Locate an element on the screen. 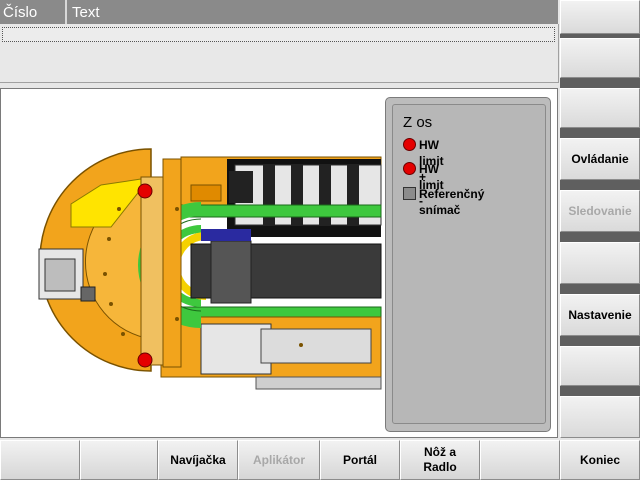 Image resolution: width=640 pixels, height=480 pixels. noz-a-radlo-button: Nôž a Radlo is located at coordinates (440, 460).